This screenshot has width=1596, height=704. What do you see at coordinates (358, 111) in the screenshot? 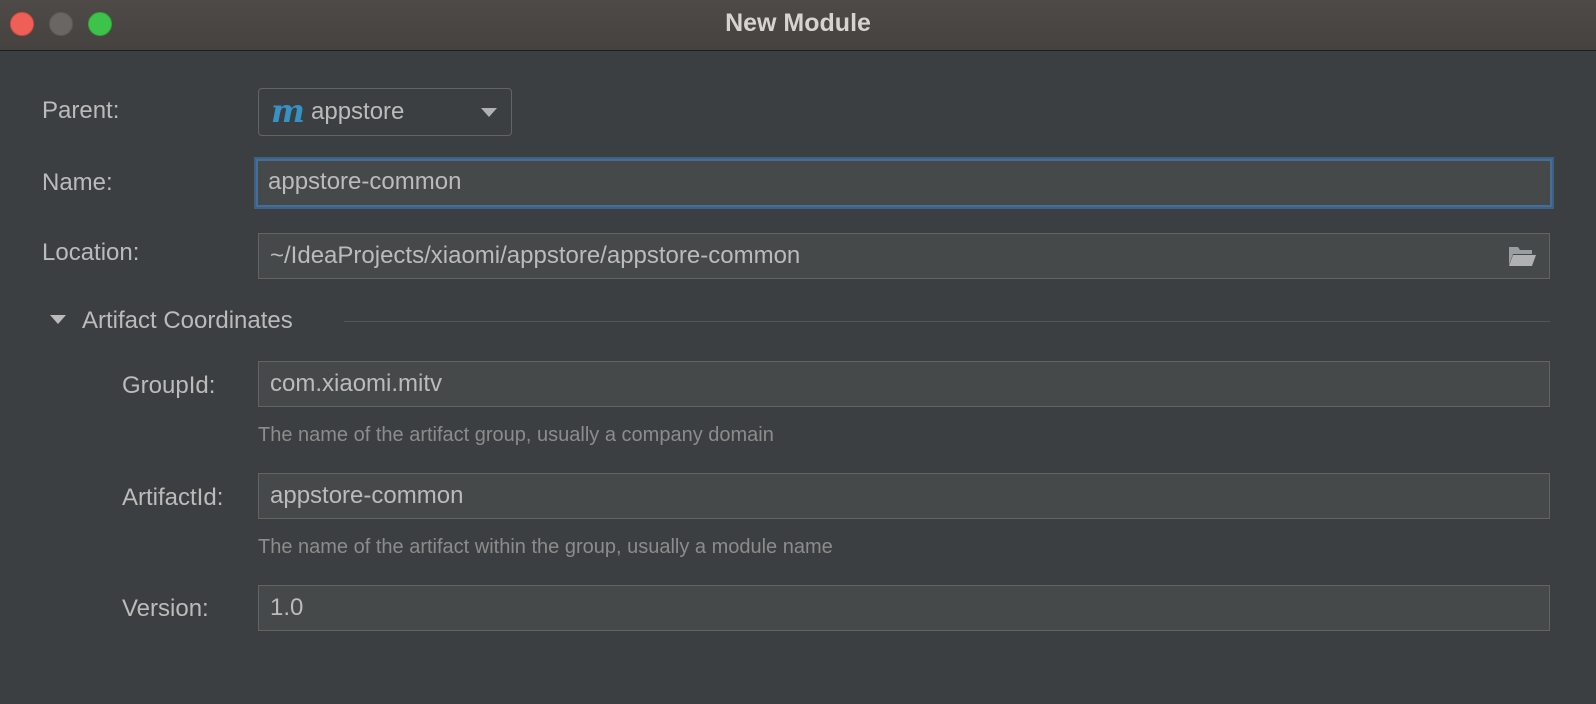
I see `parent-dropdown-value: appstore` at bounding box center [358, 111].